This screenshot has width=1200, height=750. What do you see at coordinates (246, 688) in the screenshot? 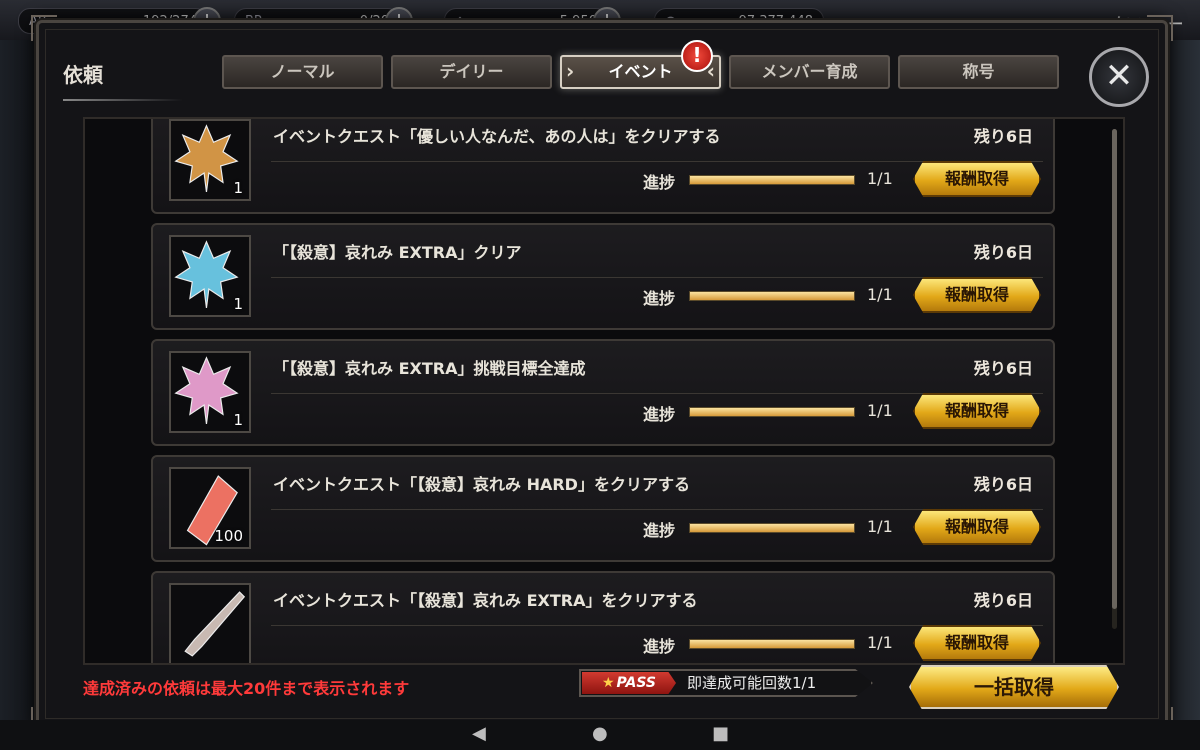
I see `completed-limit-note: 達成済みの依頼は最大20件まで表示されます` at bounding box center [246, 688].